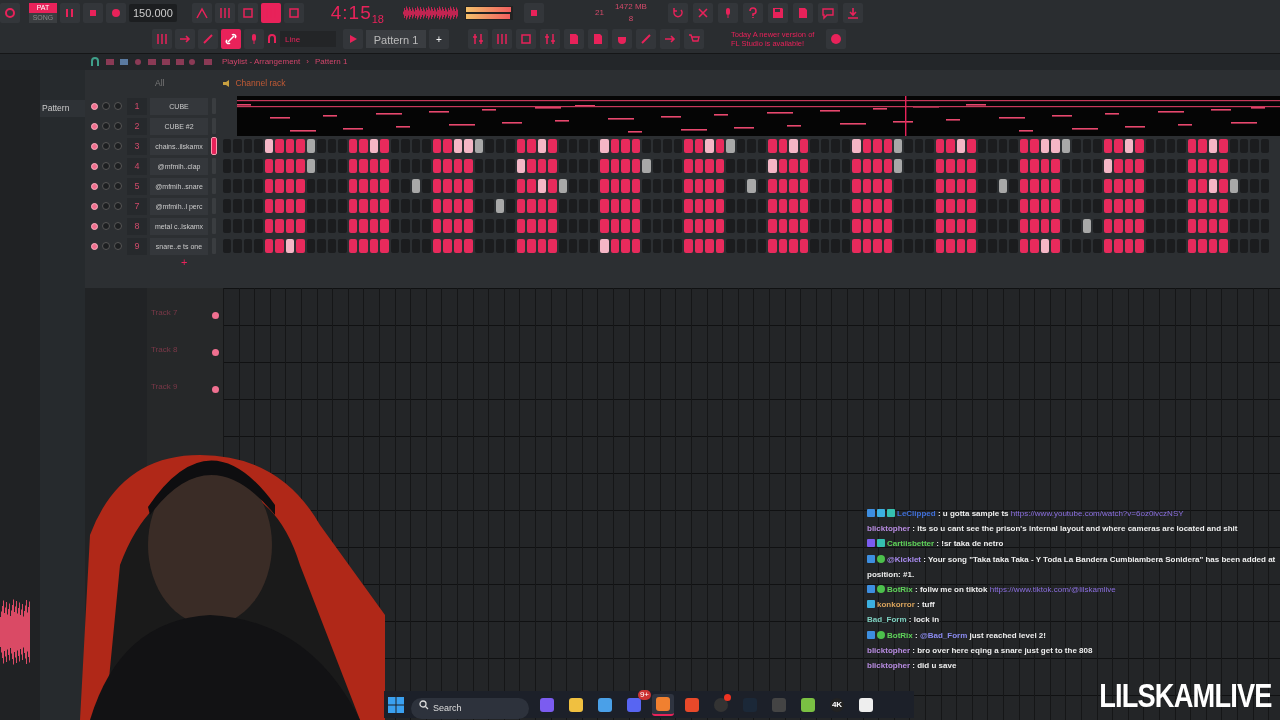 The width and height of the screenshot is (1280, 720). I want to click on globe-icon, so click(836, 39).